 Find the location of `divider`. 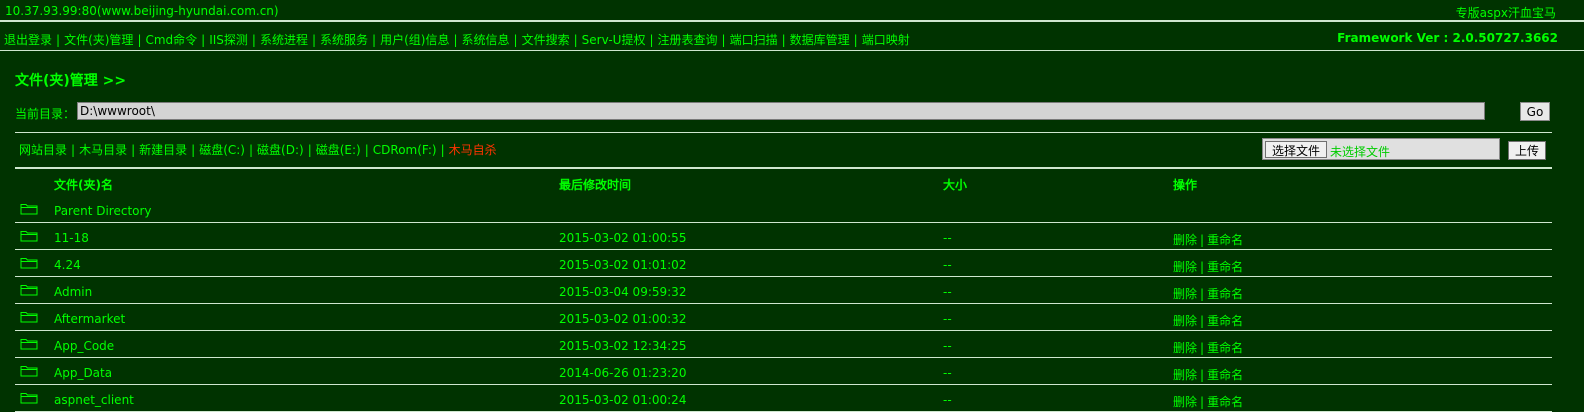

divider is located at coordinates (783, 168).